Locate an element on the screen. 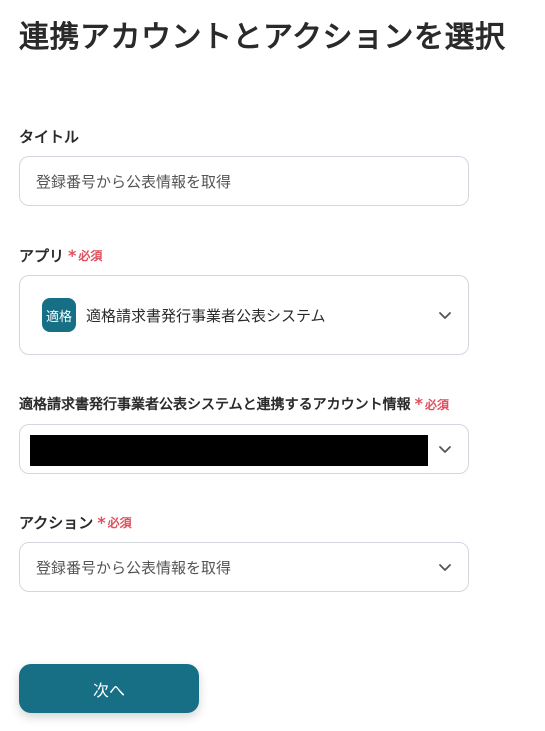  app-icon-text: 適格 is located at coordinates (58, 317).